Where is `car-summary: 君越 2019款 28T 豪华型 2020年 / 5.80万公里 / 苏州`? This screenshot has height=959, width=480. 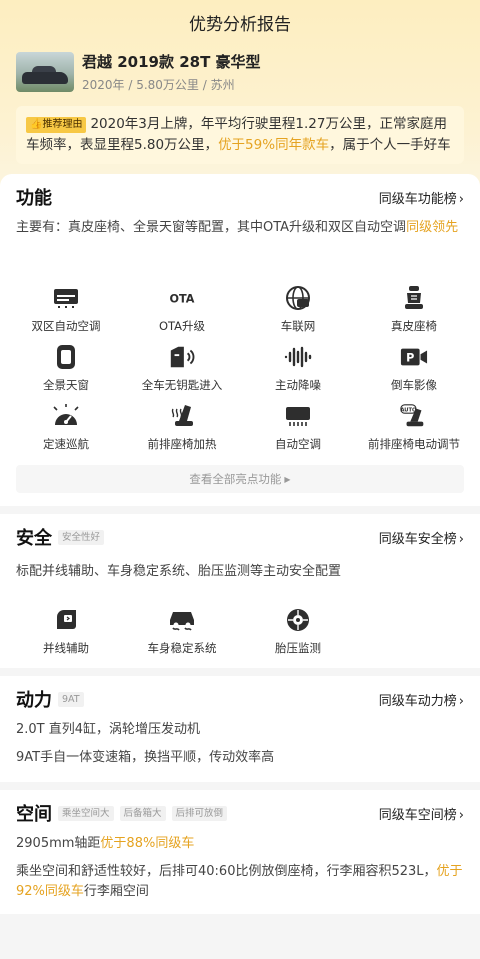 car-summary: 君越 2019款 28T 豪华型 2020年 / 5.80万公里 / 苏州 is located at coordinates (240, 74).